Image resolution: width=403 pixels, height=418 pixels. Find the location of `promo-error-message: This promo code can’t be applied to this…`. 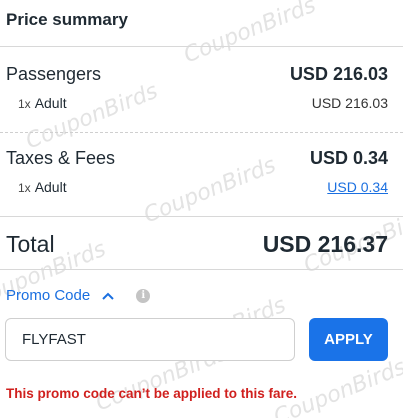

promo-error-message: This promo code can’t be applied to this… is located at coordinates (152, 393).